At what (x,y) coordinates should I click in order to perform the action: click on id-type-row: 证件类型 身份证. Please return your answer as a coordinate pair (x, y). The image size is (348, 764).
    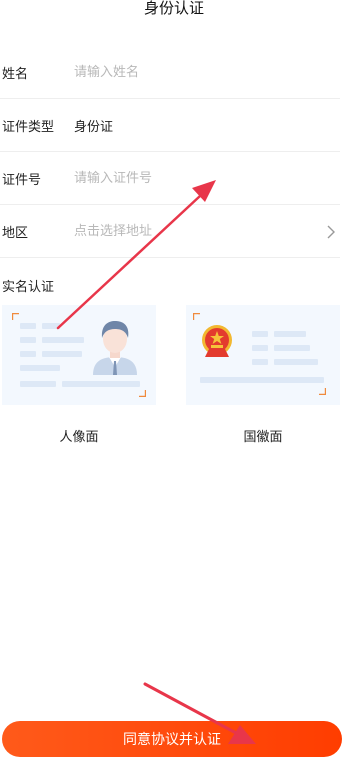
    Looking at the image, I should click on (170, 126).